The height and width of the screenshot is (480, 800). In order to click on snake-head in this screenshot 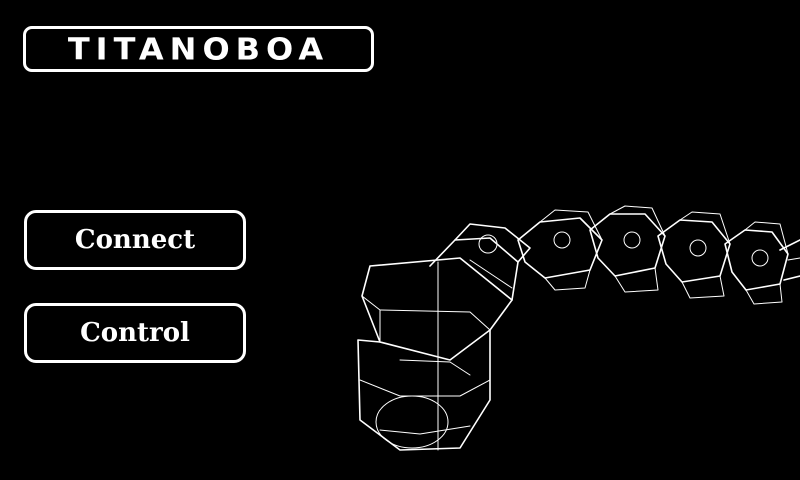, I will do `click(435, 354)`.